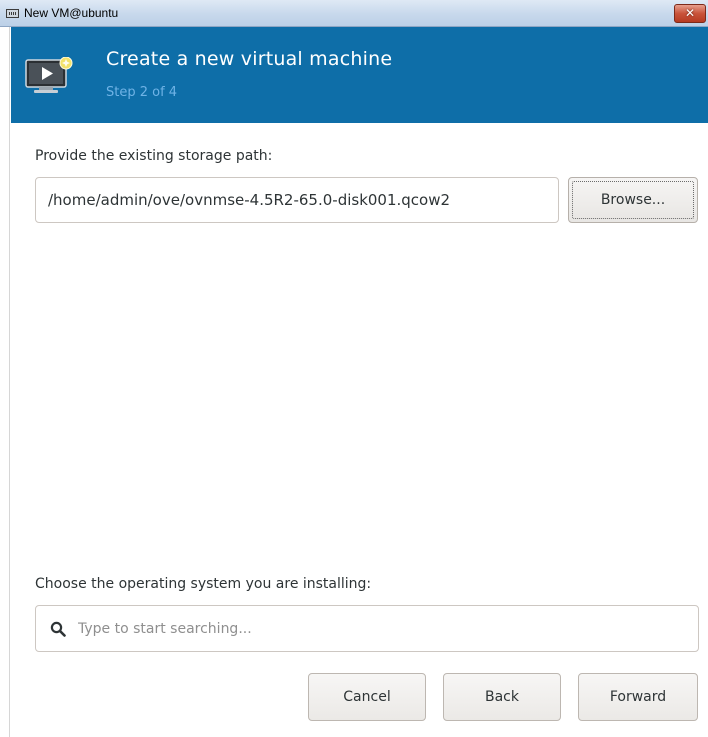 The height and width of the screenshot is (737, 708). What do you see at coordinates (502, 697) in the screenshot?
I see `back-button: Back` at bounding box center [502, 697].